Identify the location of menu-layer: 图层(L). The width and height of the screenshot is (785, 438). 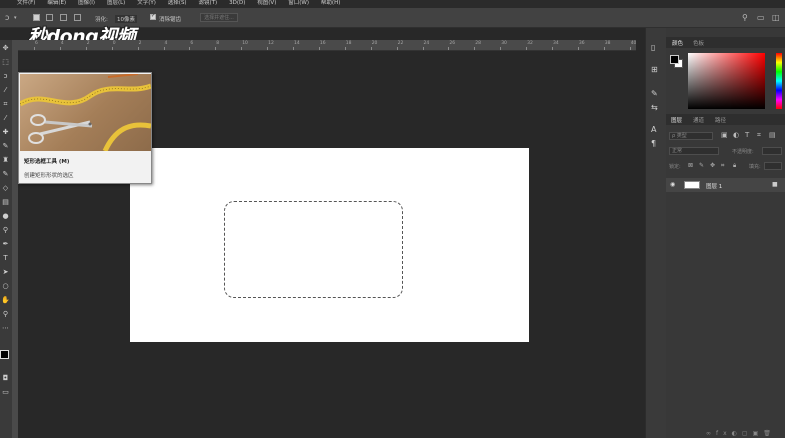
(116, 3).